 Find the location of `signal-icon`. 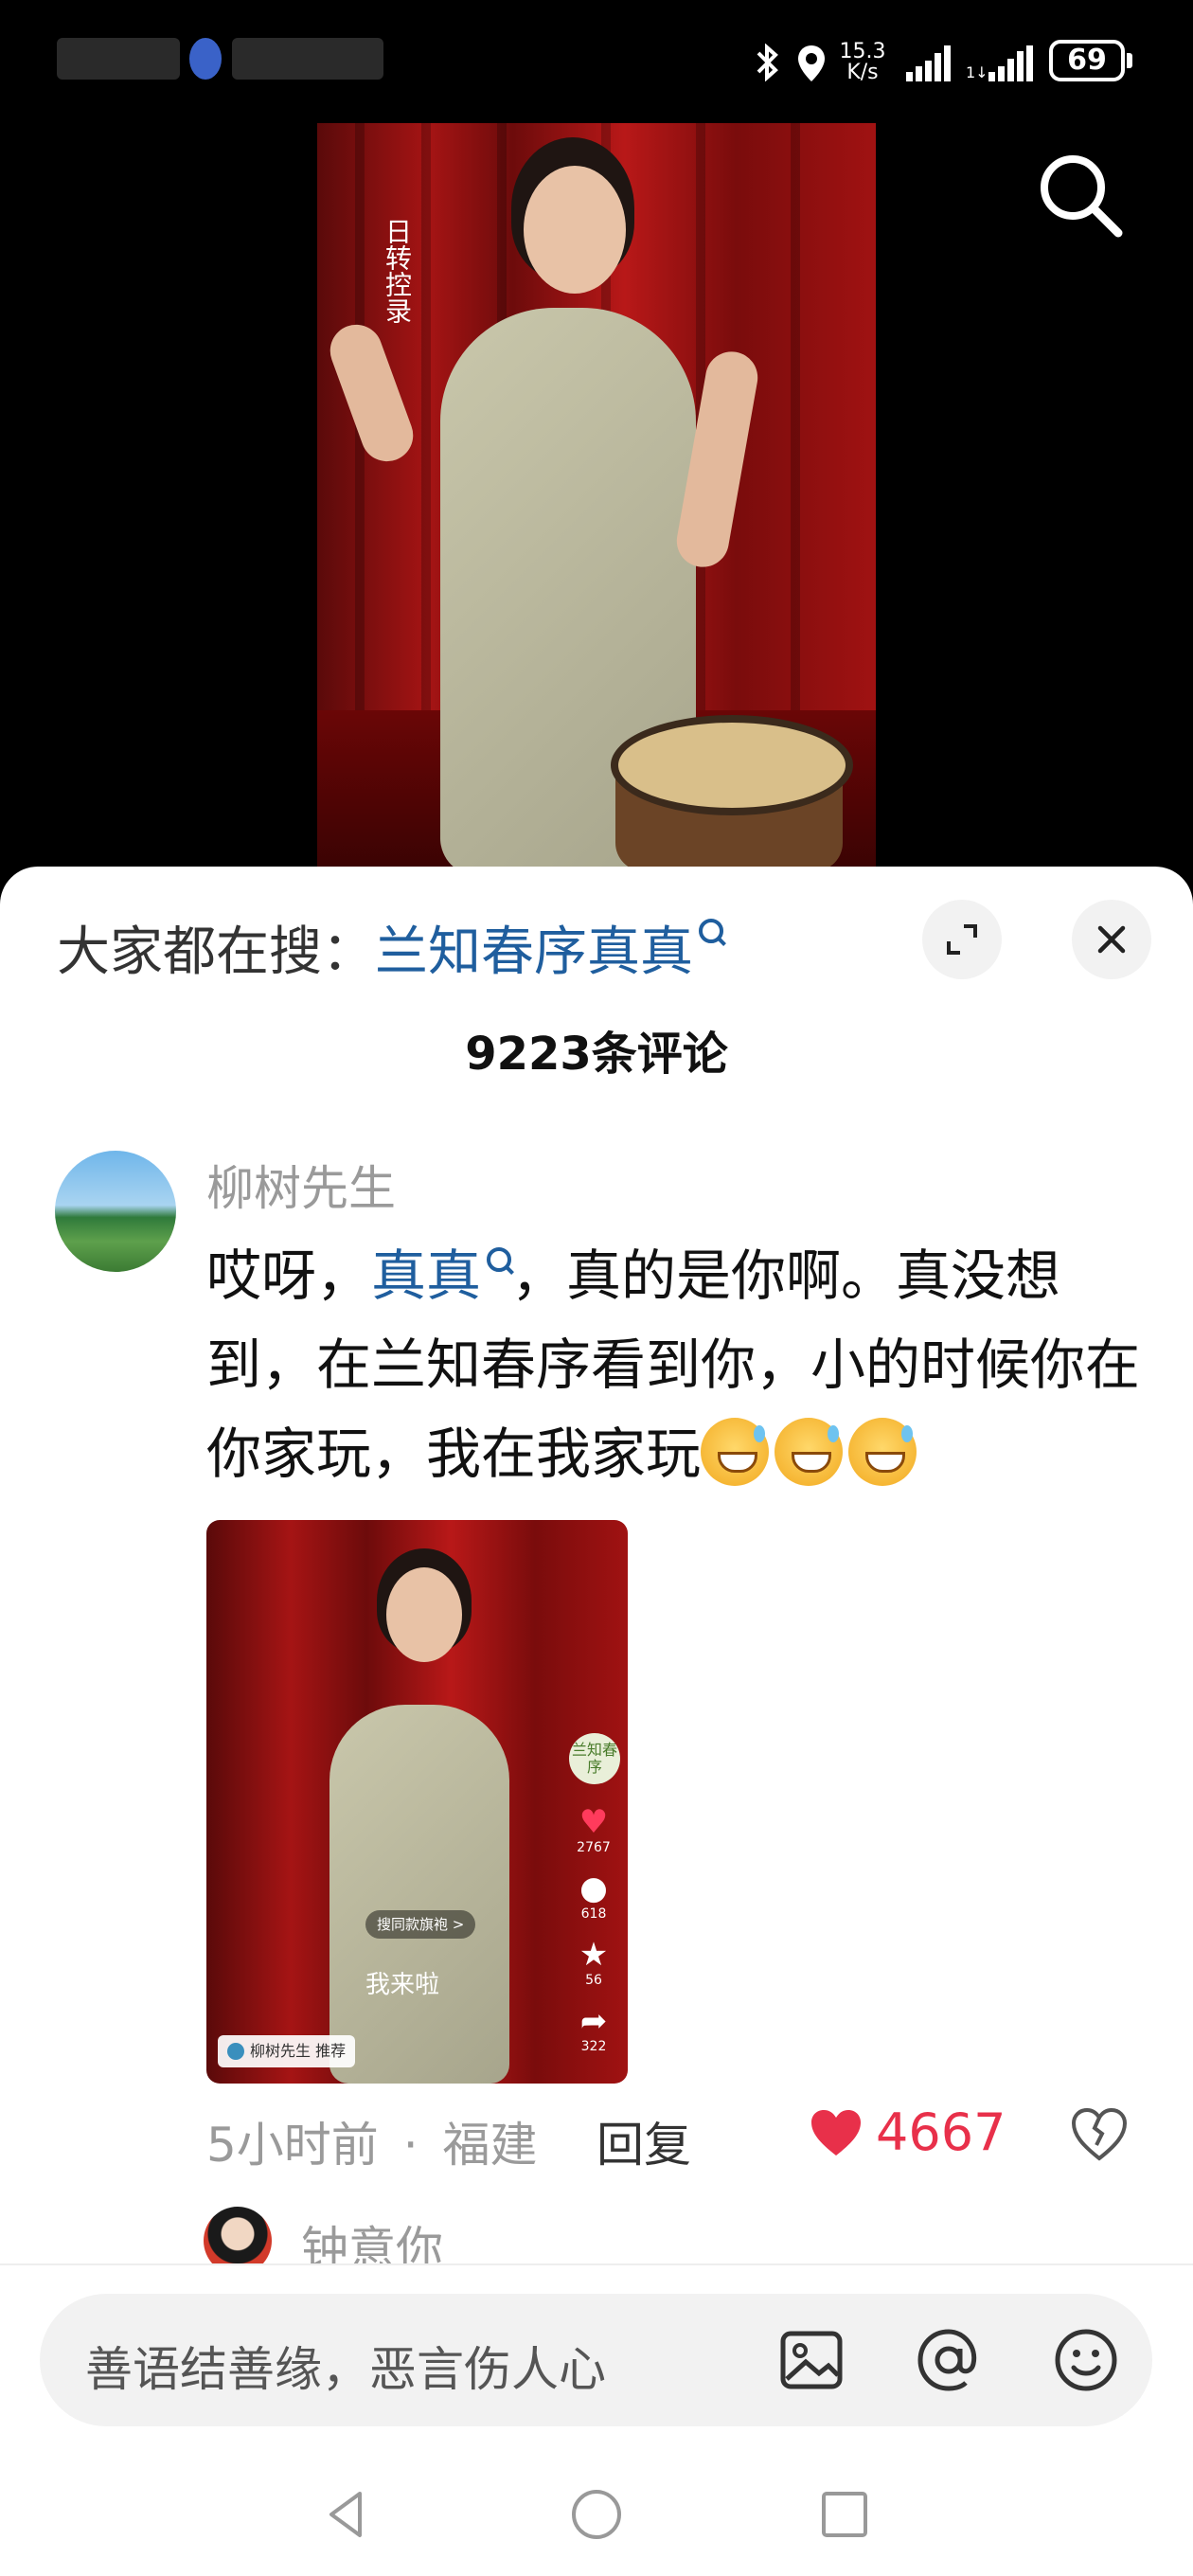

signal-icon is located at coordinates (928, 63).